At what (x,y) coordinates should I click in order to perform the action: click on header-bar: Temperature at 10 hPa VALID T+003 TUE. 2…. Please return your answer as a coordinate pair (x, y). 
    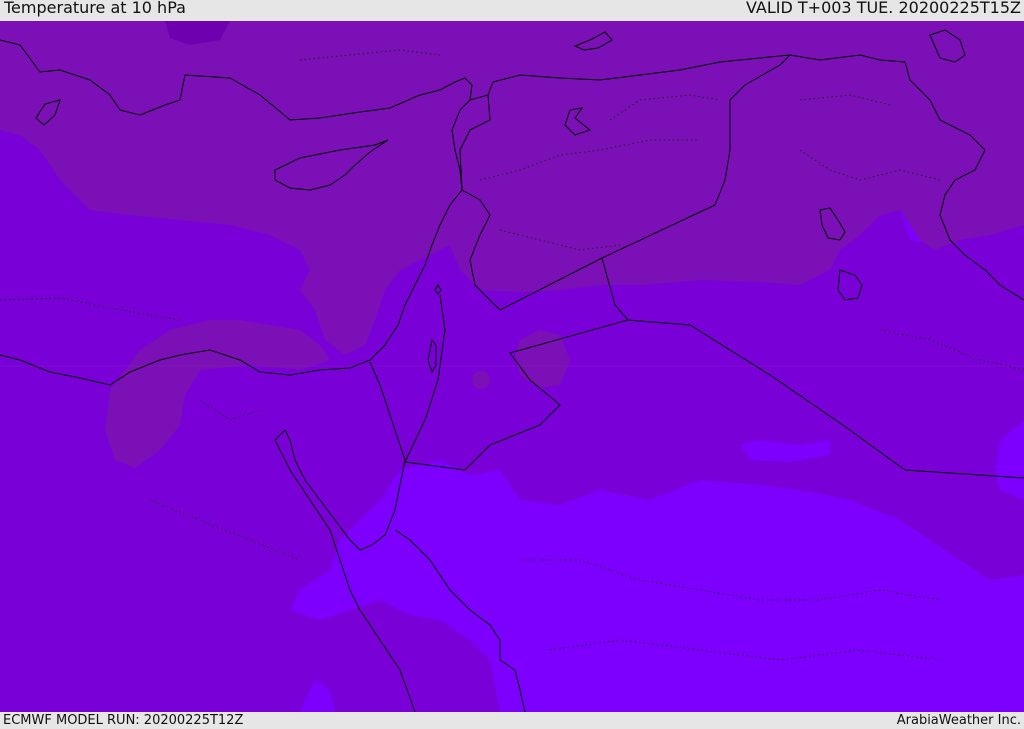
    Looking at the image, I should click on (512, 10).